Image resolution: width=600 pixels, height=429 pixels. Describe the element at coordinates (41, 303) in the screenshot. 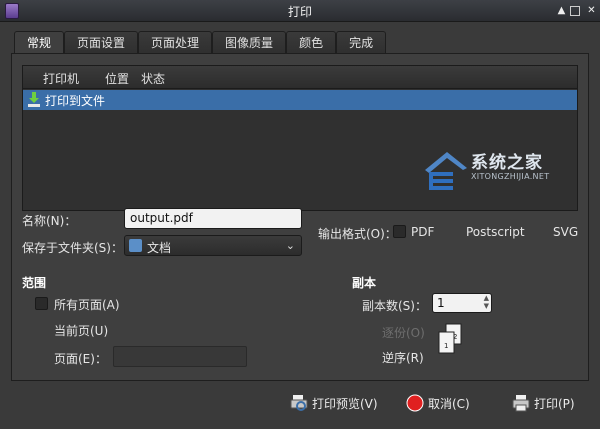

I see `all-pages-radio` at that location.